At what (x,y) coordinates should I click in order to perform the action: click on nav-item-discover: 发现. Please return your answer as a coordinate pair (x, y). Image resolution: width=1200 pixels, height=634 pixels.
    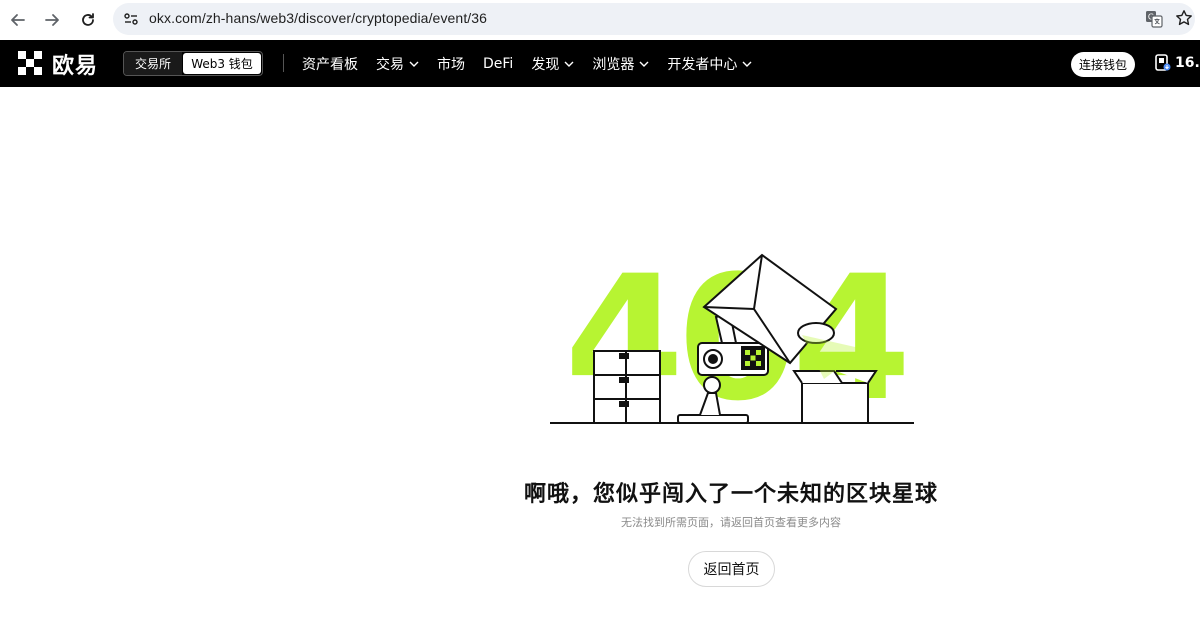
    Looking at the image, I should click on (552, 64).